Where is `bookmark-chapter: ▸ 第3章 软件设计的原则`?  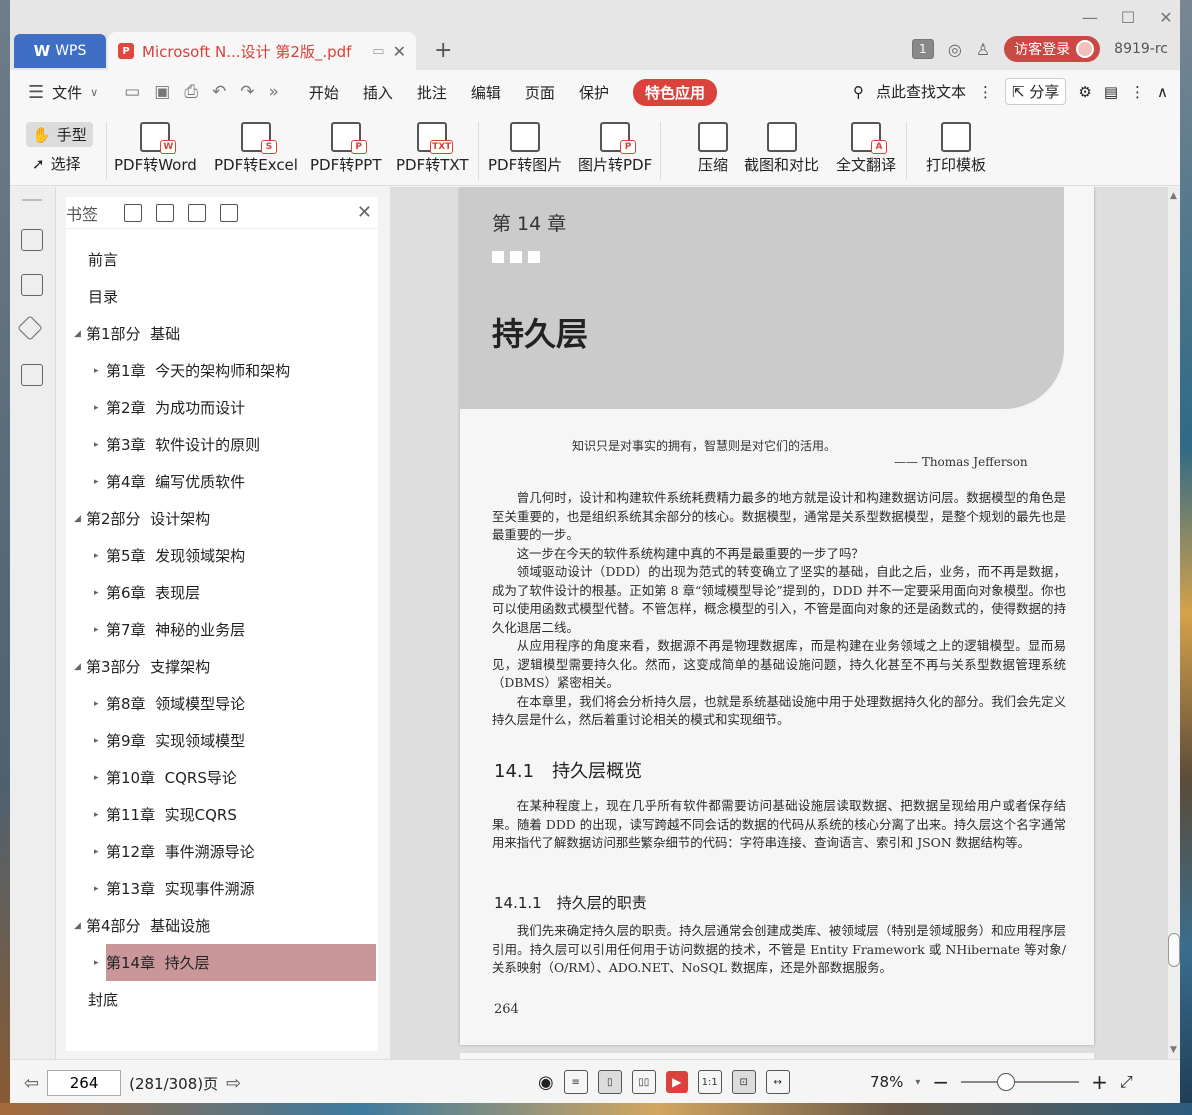 bookmark-chapter: ▸ 第3章 软件设计的原则 is located at coordinates (222, 444).